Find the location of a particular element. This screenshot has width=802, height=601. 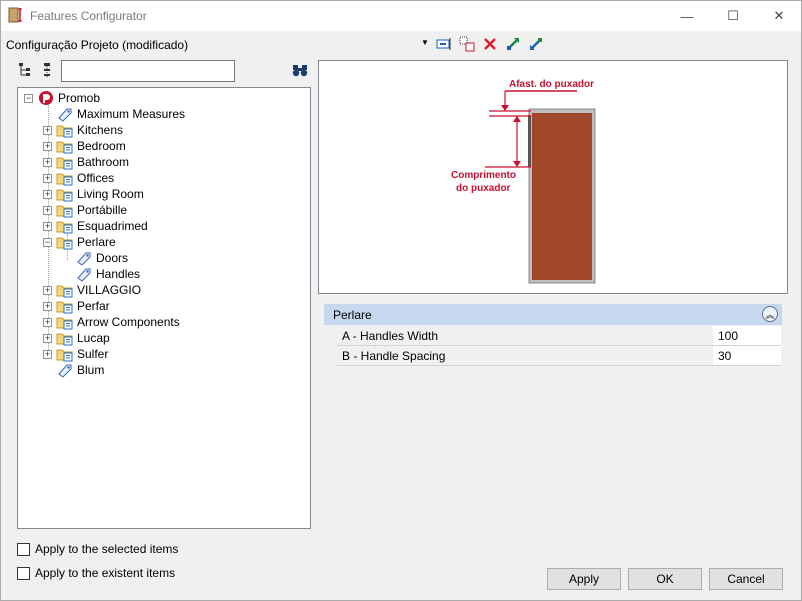

tree-root-node: − Promob is located at coordinates (62, 98).